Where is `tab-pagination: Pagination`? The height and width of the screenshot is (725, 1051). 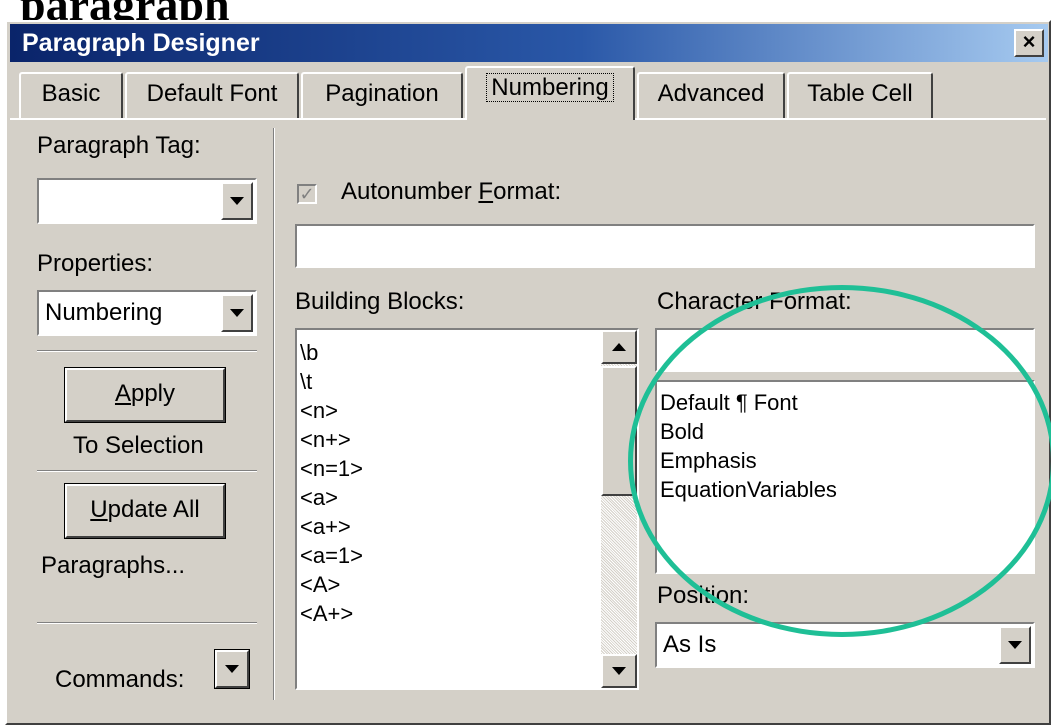 tab-pagination: Pagination is located at coordinates (382, 95).